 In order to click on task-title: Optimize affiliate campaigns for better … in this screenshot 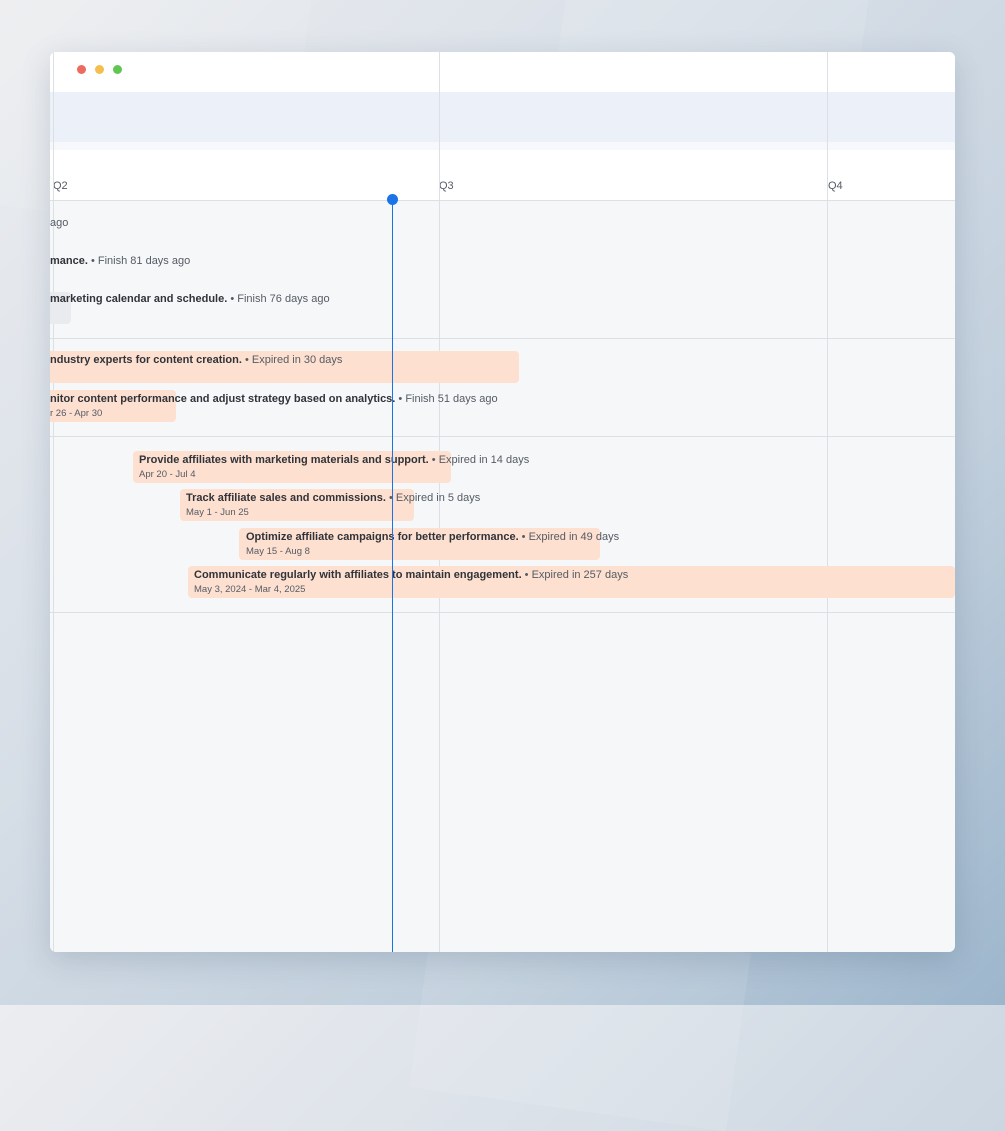, I will do `click(382, 537)`.